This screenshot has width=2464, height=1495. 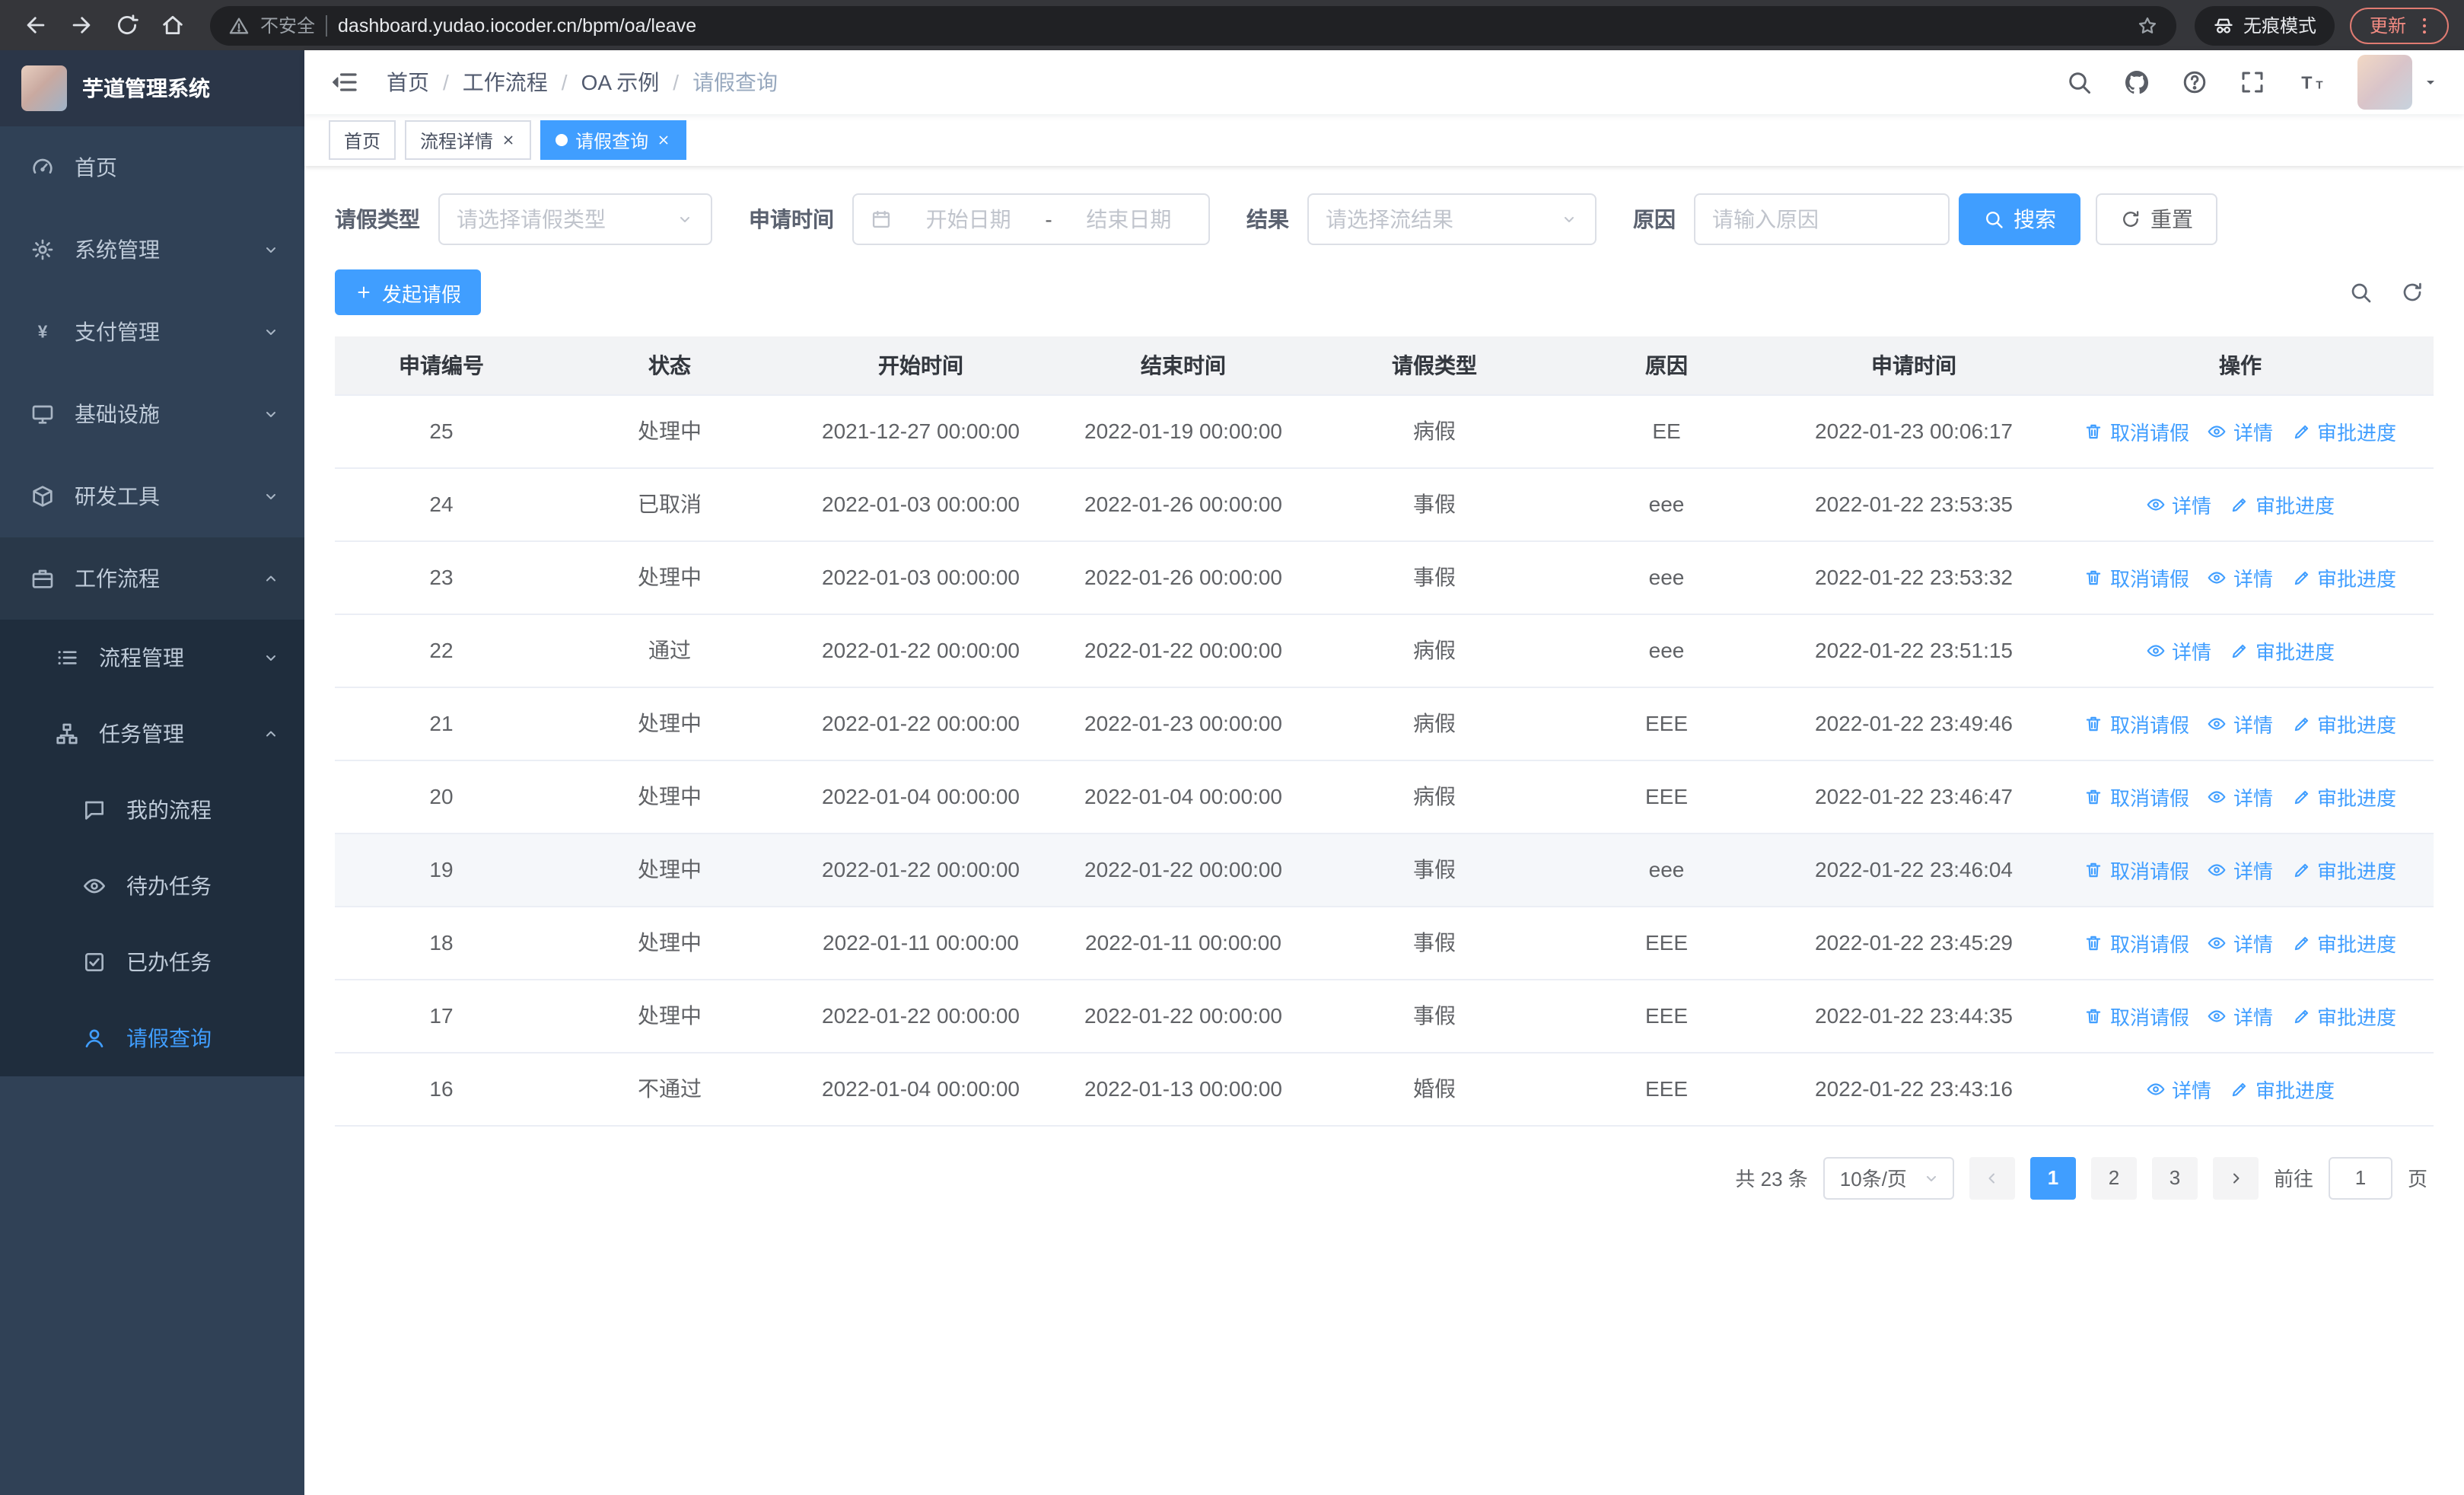 I want to click on sidebar-collapse-icon, so click(x=344, y=82).